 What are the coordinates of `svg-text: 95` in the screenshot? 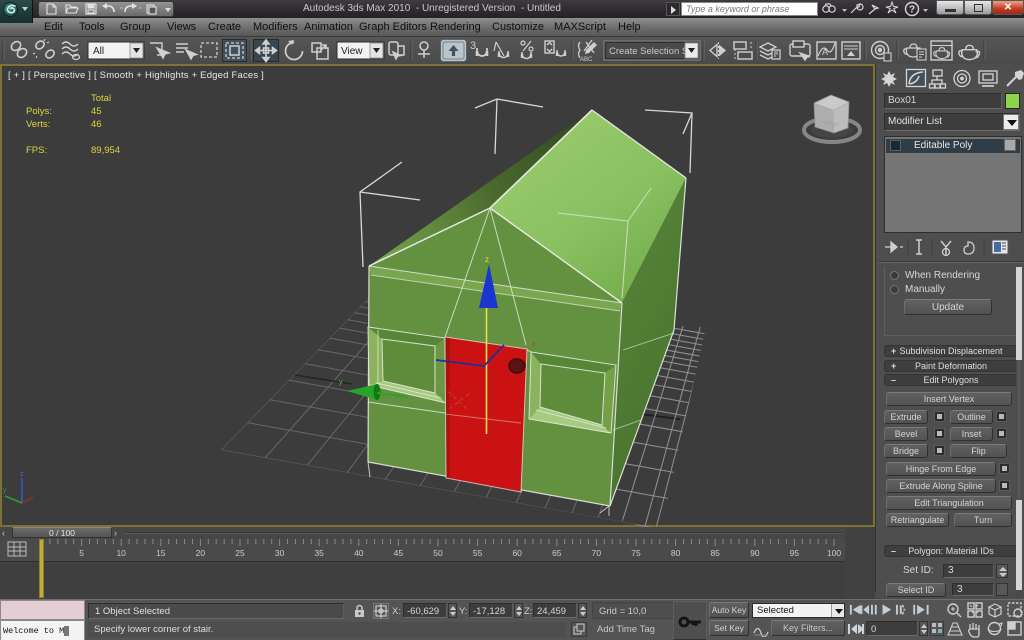 It's located at (795, 553).